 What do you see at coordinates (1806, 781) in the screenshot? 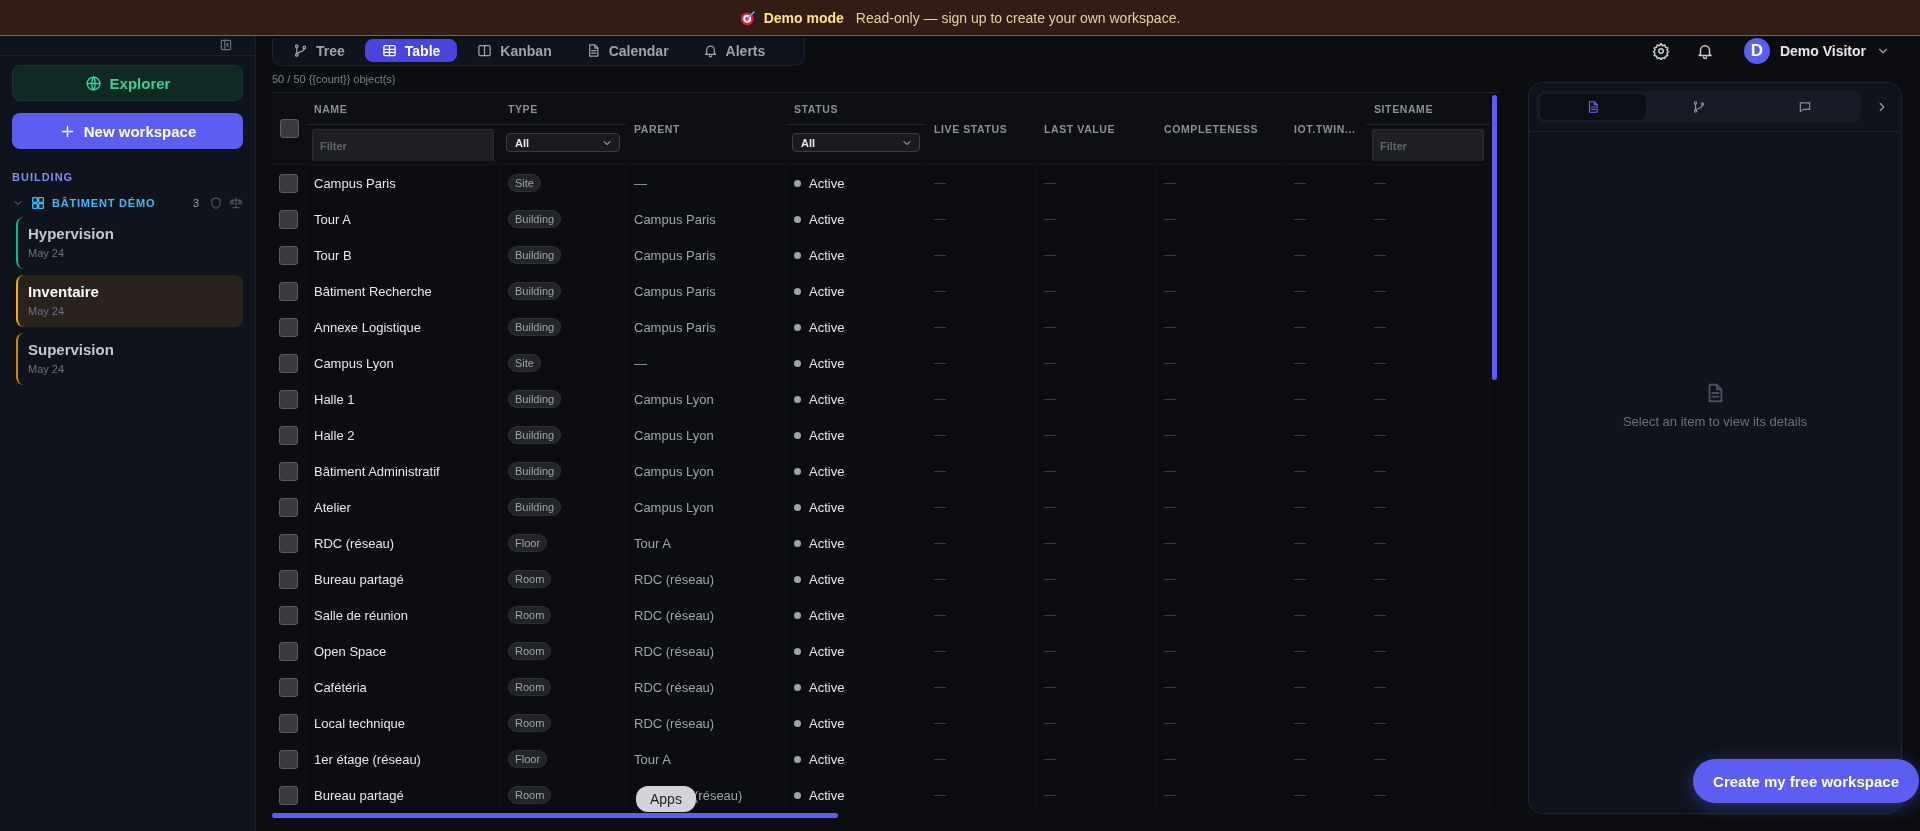
I see `create-workspace-button: Create my free workspace` at bounding box center [1806, 781].